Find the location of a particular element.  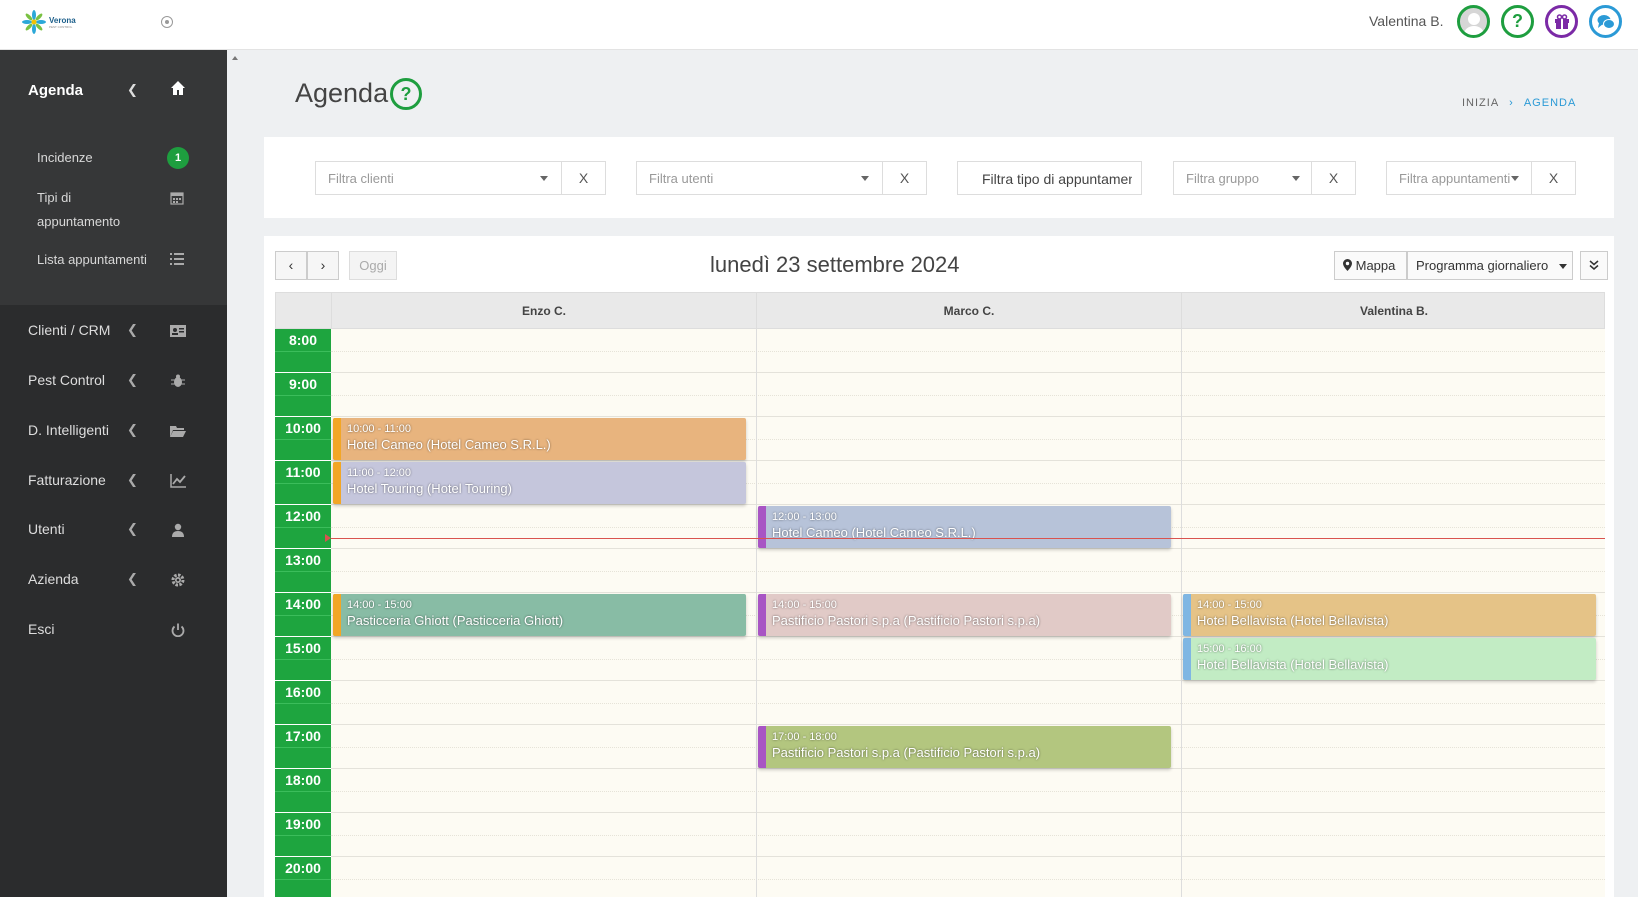

help-icon: ? is located at coordinates (1517, 21).